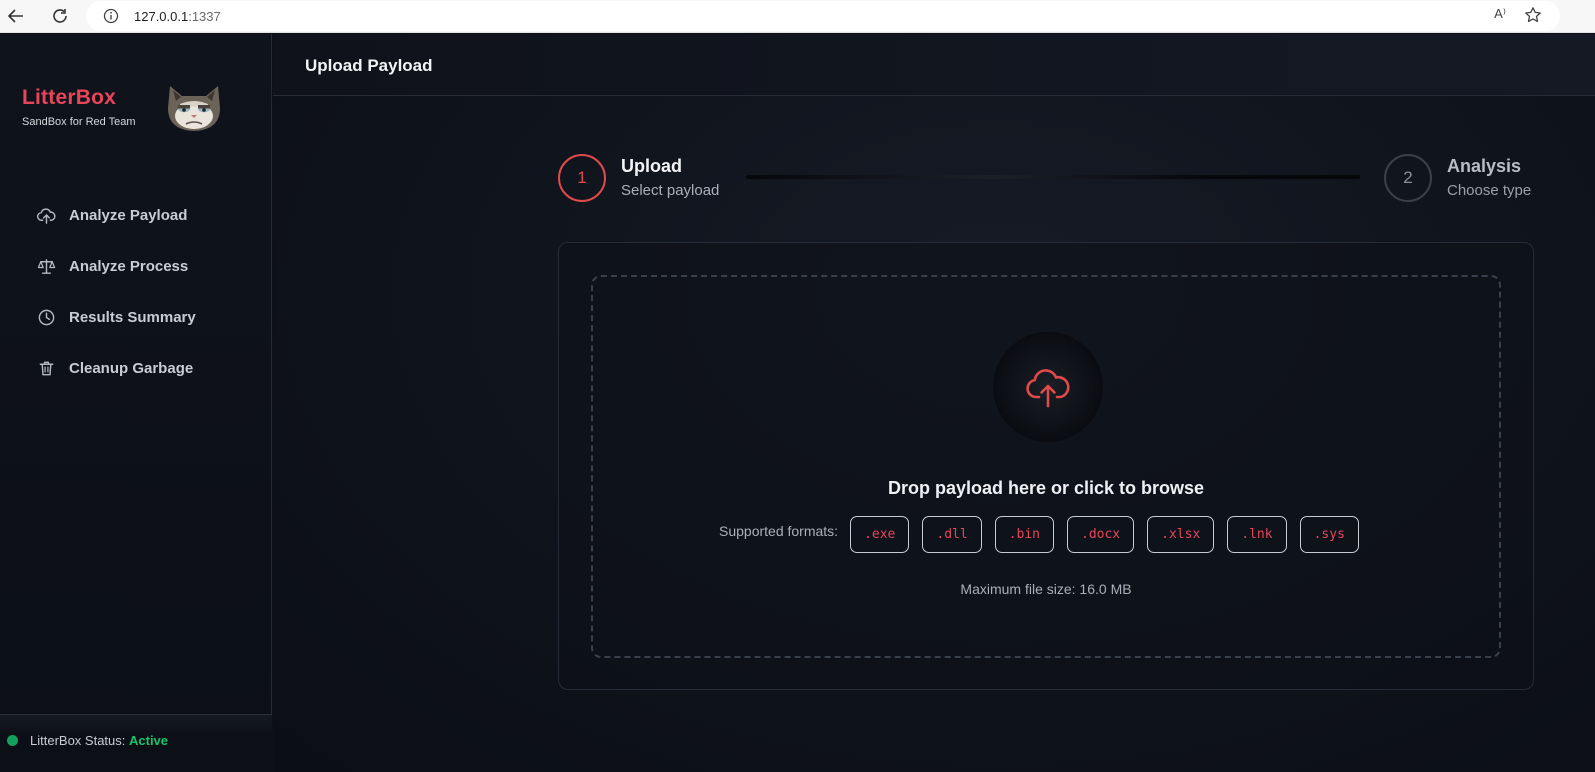 The image size is (1595, 772). Describe the element at coordinates (1489, 190) in the screenshot. I see `step-2-subtitle: Choose type` at that location.